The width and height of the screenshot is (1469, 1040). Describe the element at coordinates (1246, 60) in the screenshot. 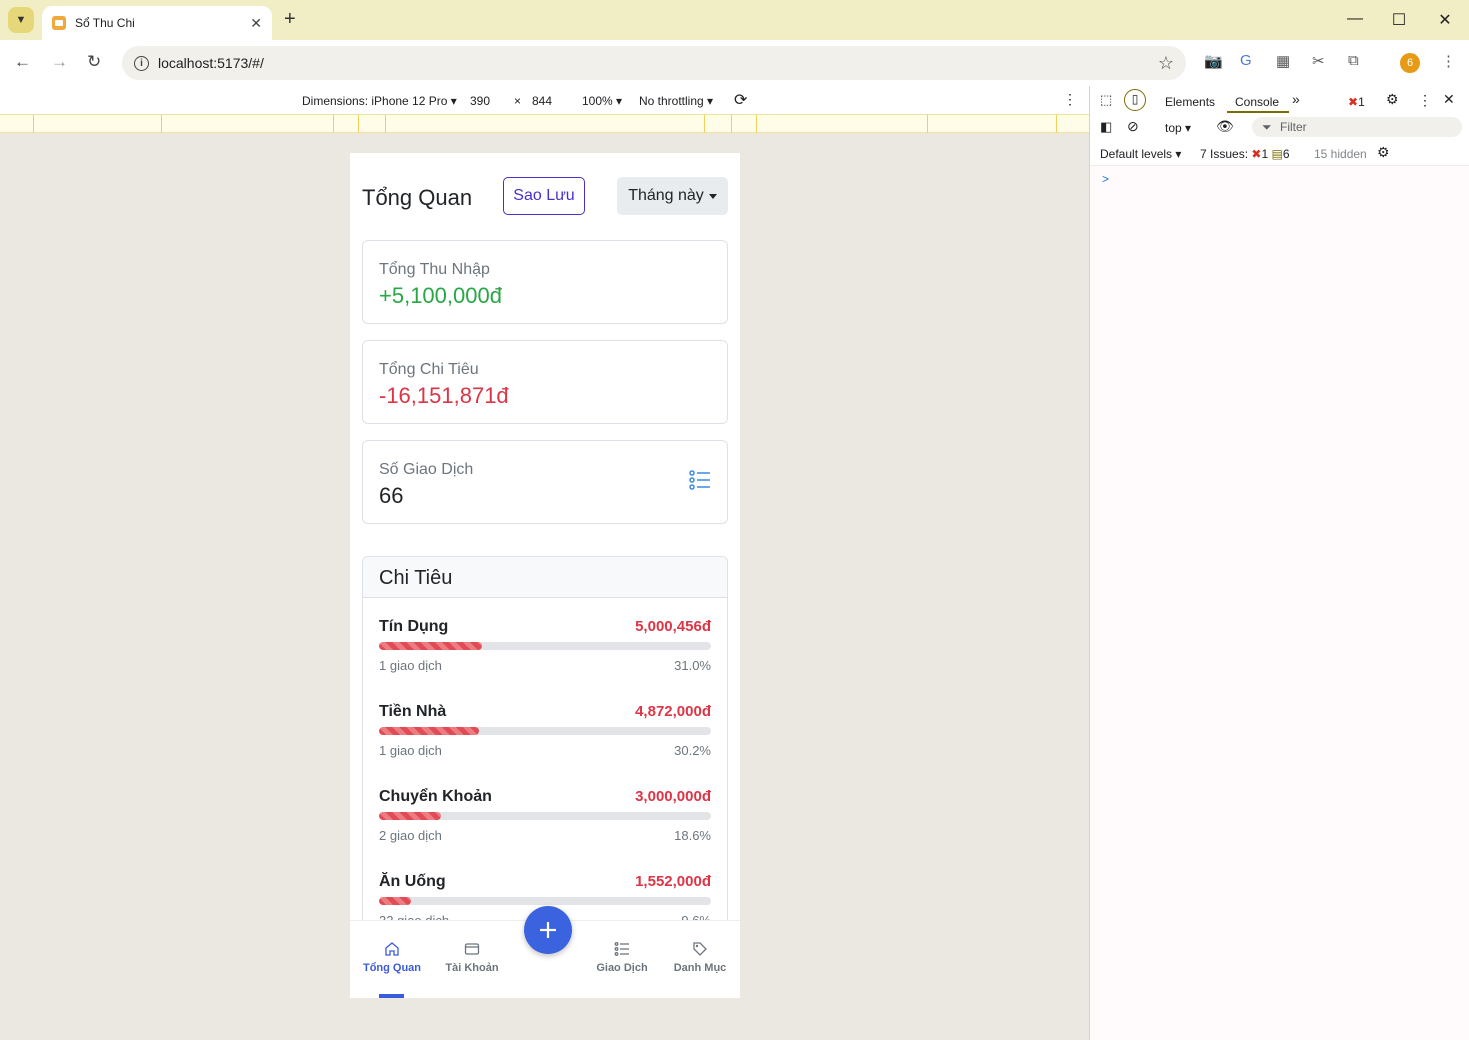

I see `translate-icon: G` at that location.